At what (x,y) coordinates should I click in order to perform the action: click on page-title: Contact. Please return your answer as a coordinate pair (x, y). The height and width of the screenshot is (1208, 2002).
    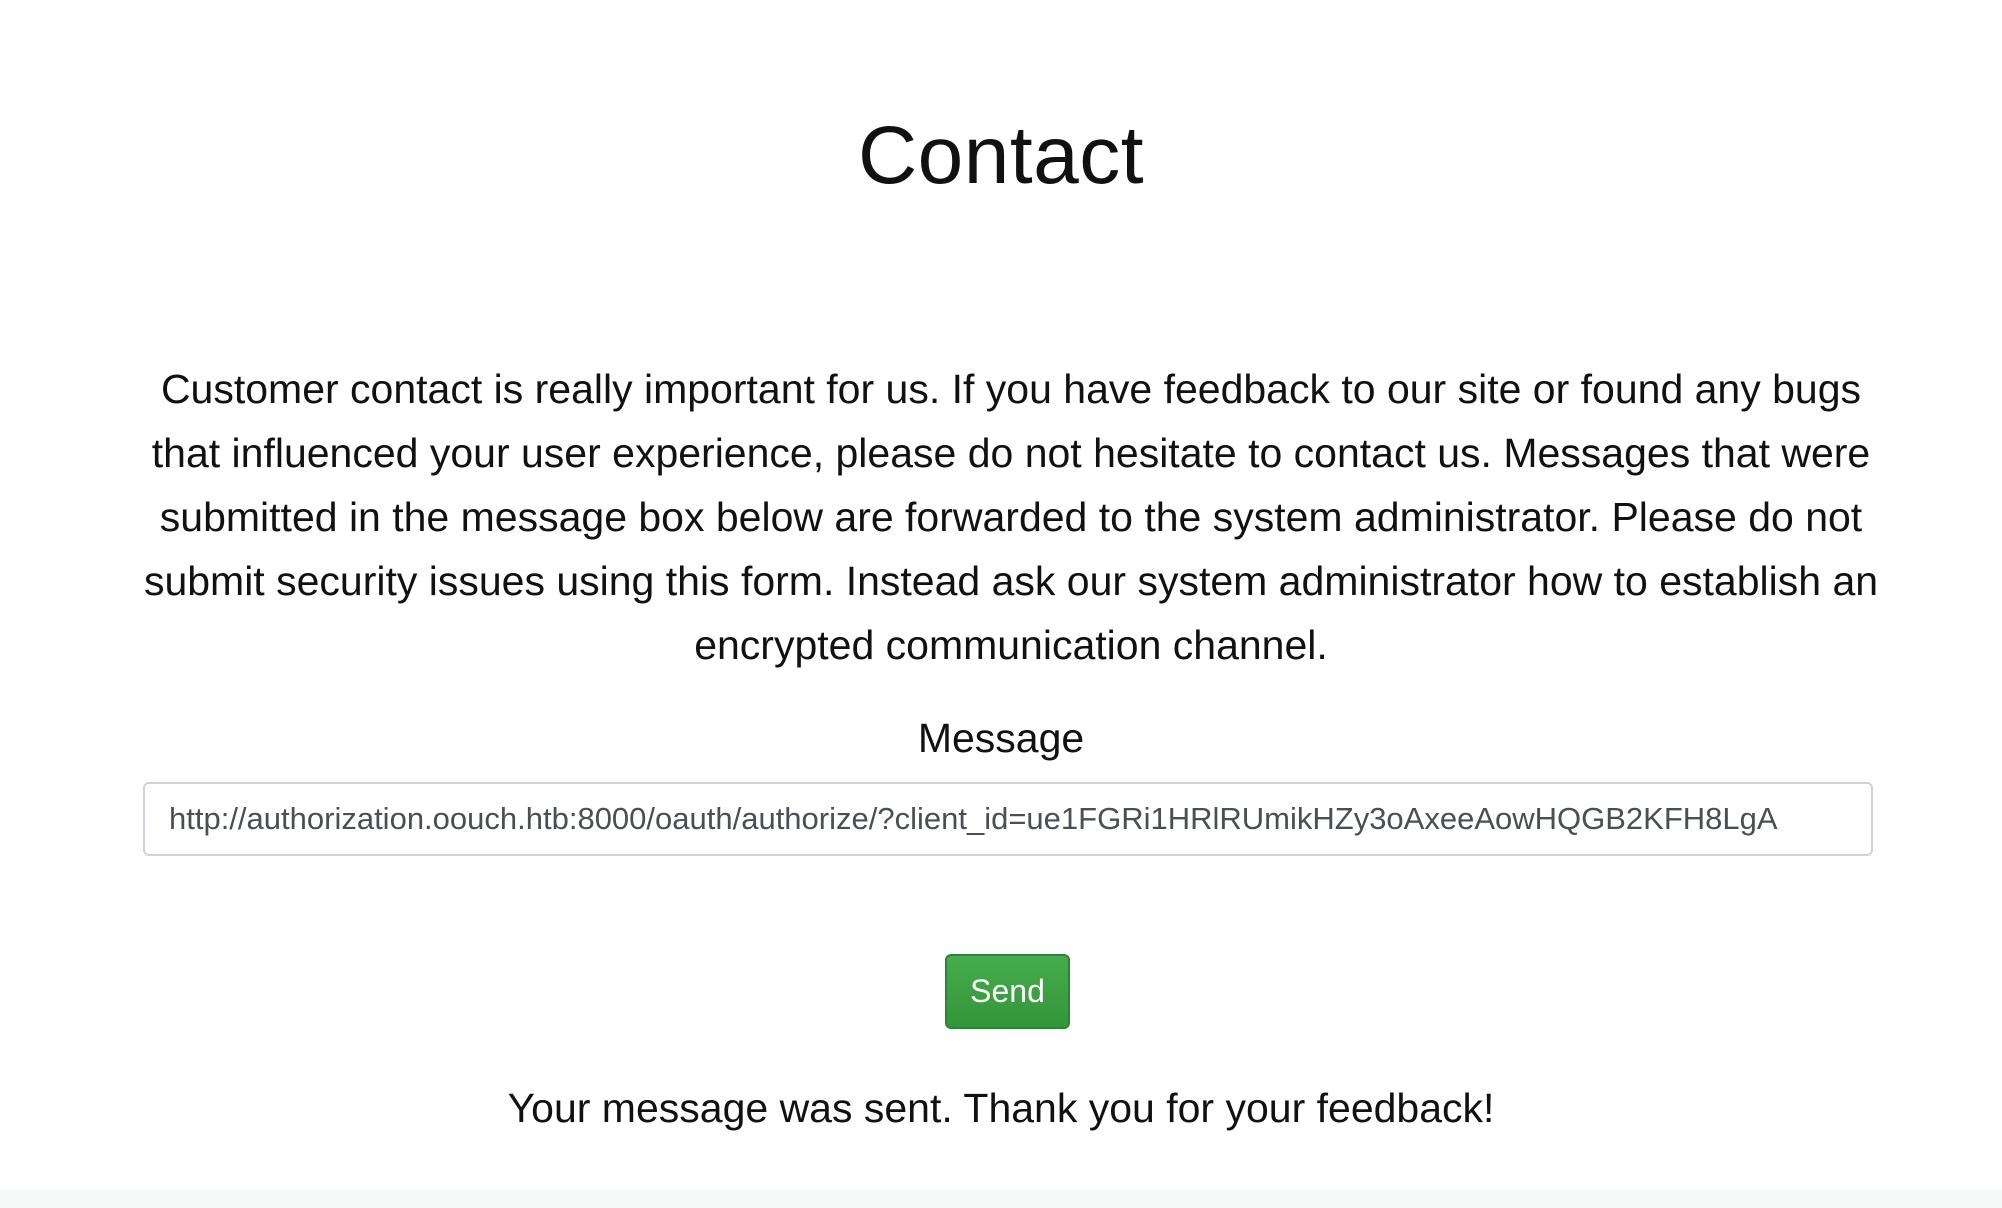
    Looking at the image, I should click on (1001, 155).